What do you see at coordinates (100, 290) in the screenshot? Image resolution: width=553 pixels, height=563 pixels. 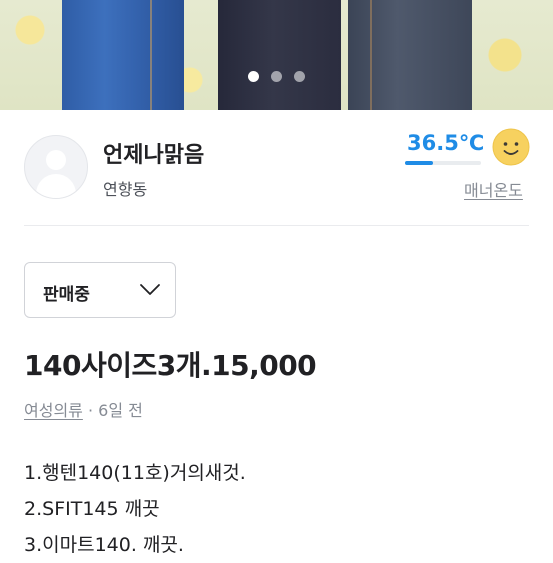 I see `sale-status-select: 판매중` at bounding box center [100, 290].